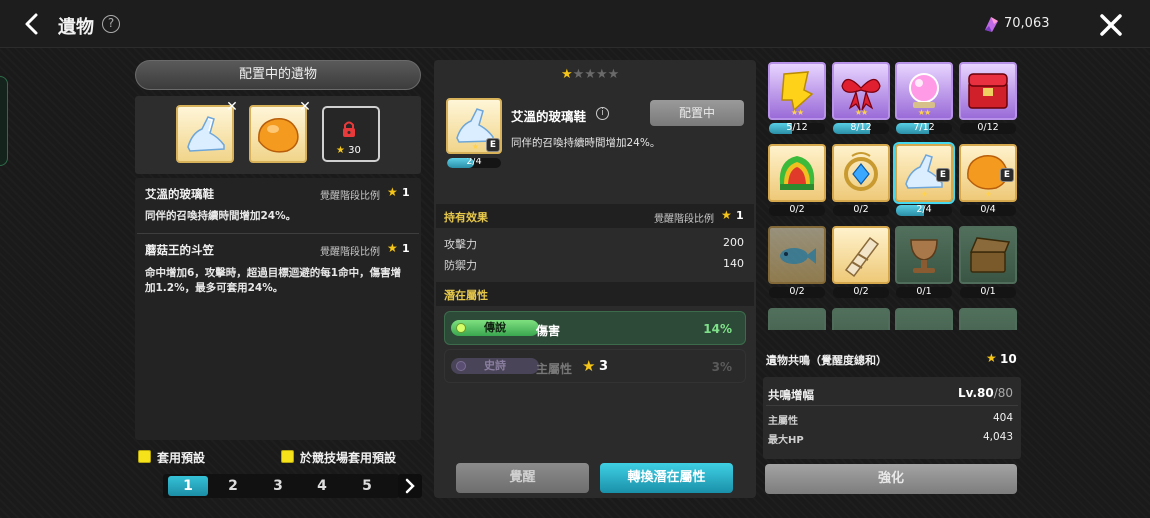 This screenshot has height=518, width=1150. I want to click on unlock-requirement: ★ 30, so click(348, 150).